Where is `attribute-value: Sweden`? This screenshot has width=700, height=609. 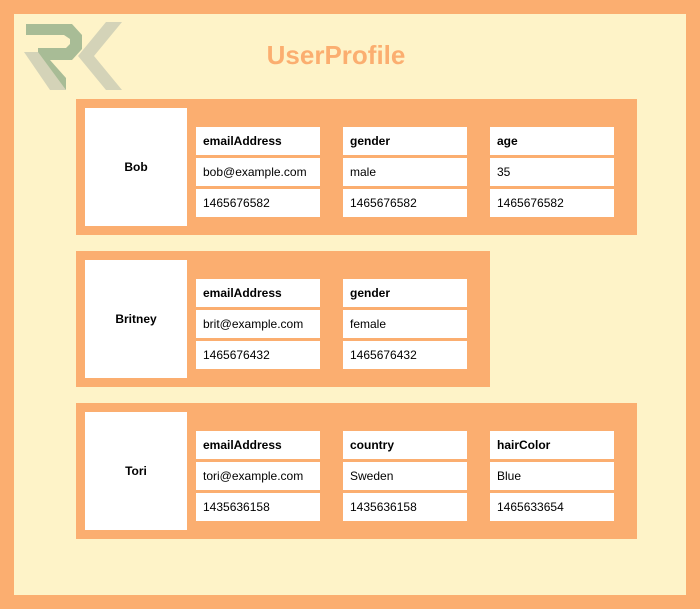
attribute-value: Sweden is located at coordinates (405, 476).